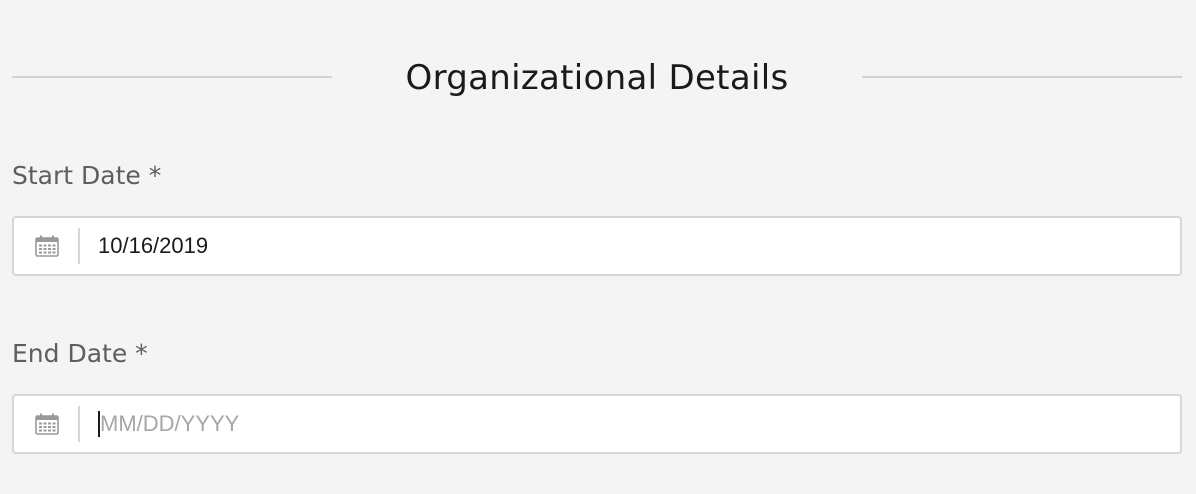 This screenshot has width=1196, height=494. I want to click on end-date-field: MM/DD/YYYY, so click(597, 424).